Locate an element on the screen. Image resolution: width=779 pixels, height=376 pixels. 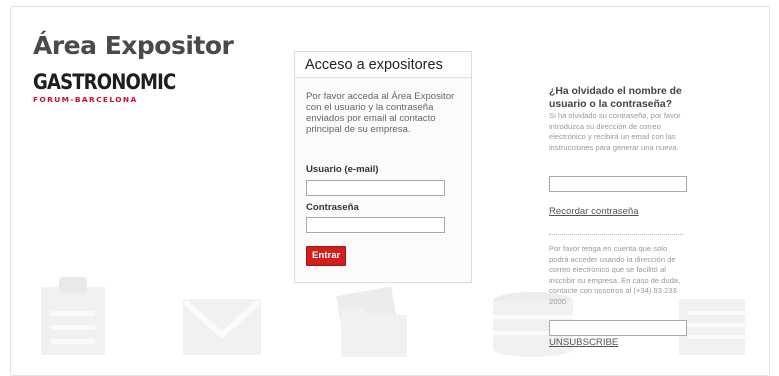
brand-logo: GASTRONOMIC FORUM-BARCELONA is located at coordinates (116, 87).